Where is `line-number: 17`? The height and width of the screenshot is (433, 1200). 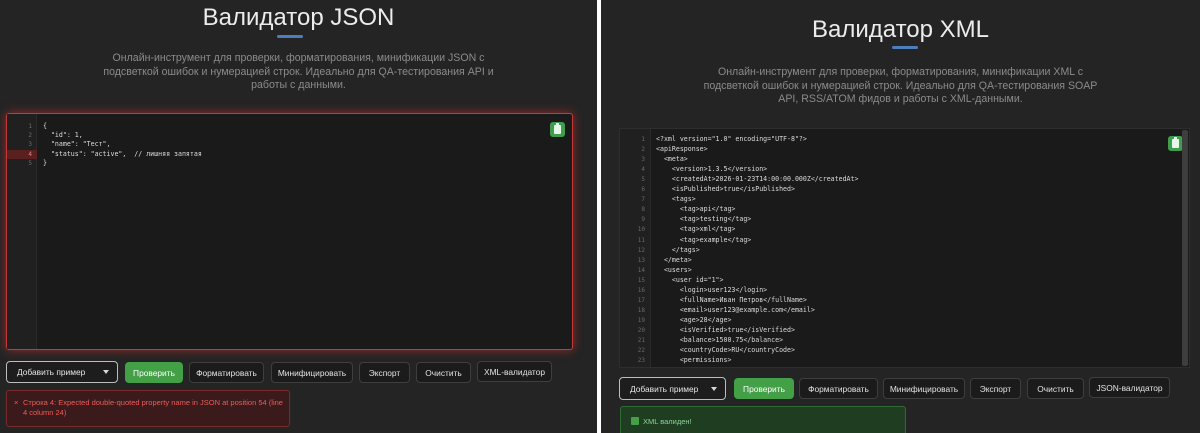 line-number: 17 is located at coordinates (641, 300).